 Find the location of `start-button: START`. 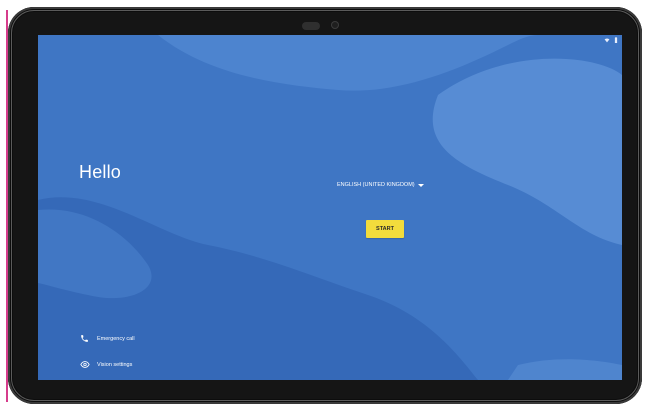

start-button: START is located at coordinates (385, 229).